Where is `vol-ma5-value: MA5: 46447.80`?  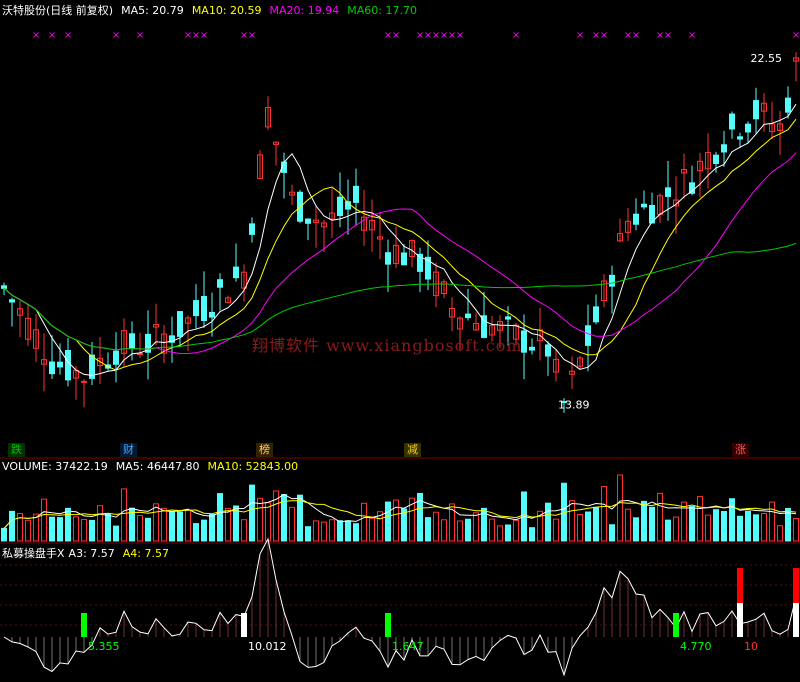 vol-ma5-value: MA5: 46447.80 is located at coordinates (157, 466).